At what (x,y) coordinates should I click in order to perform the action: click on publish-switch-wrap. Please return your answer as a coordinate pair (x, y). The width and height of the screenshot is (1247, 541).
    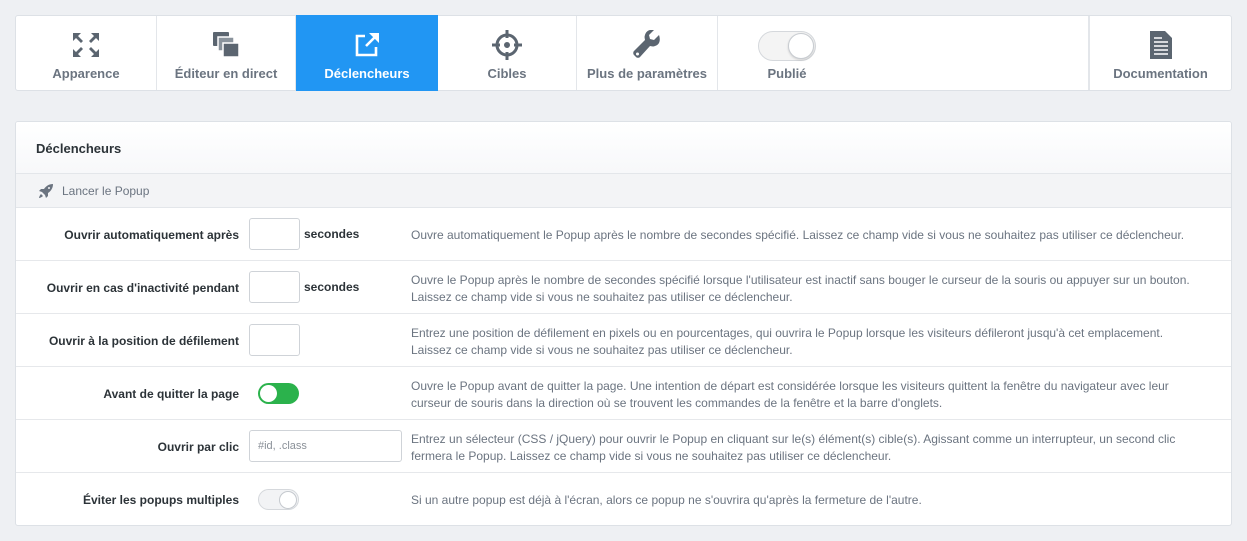
    Looking at the image, I should click on (787, 45).